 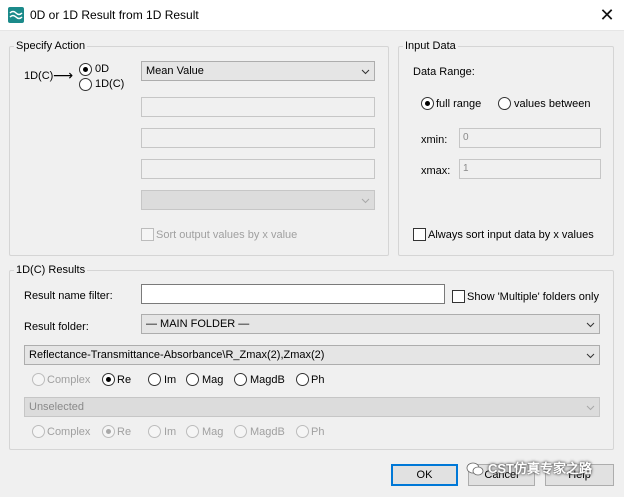 What do you see at coordinates (170, 380) in the screenshot?
I see `im-label-1: Im` at bounding box center [170, 380].